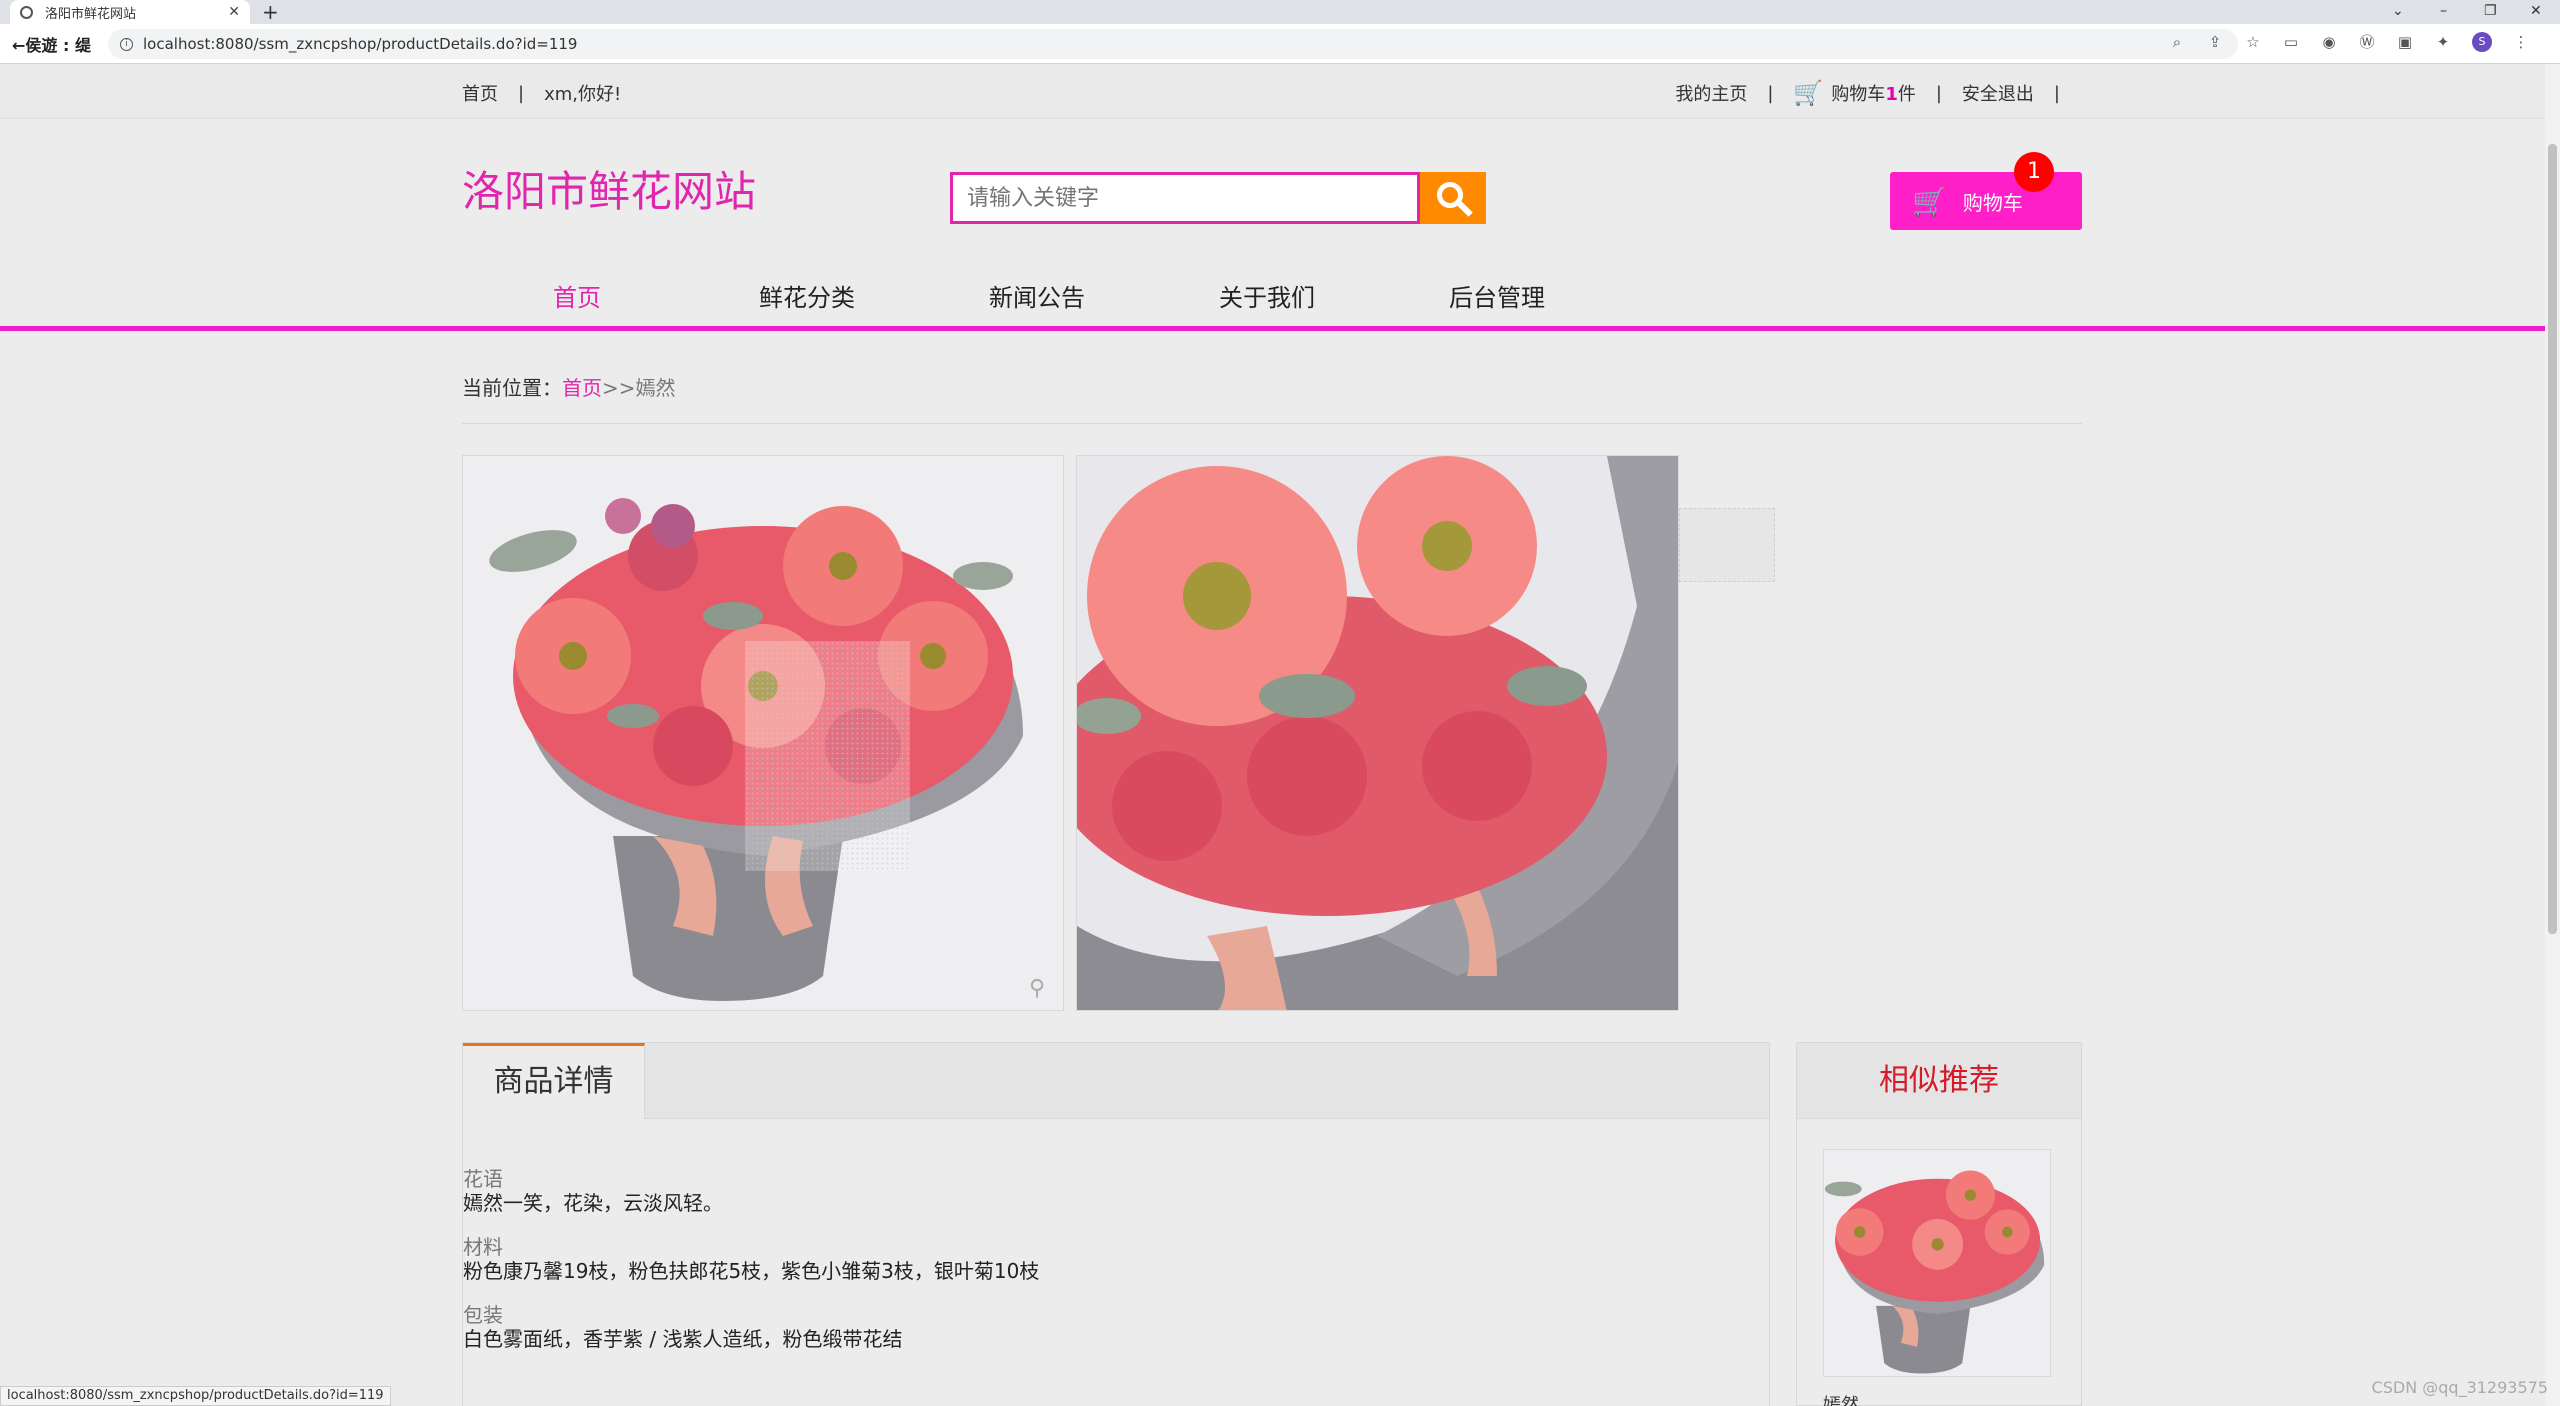 The height and width of the screenshot is (1406, 2560). Describe the element at coordinates (593, 1203) in the screenshot. I see `detail-text-flower-language: 嫣然一笑，花染，云淡风轻。` at that location.